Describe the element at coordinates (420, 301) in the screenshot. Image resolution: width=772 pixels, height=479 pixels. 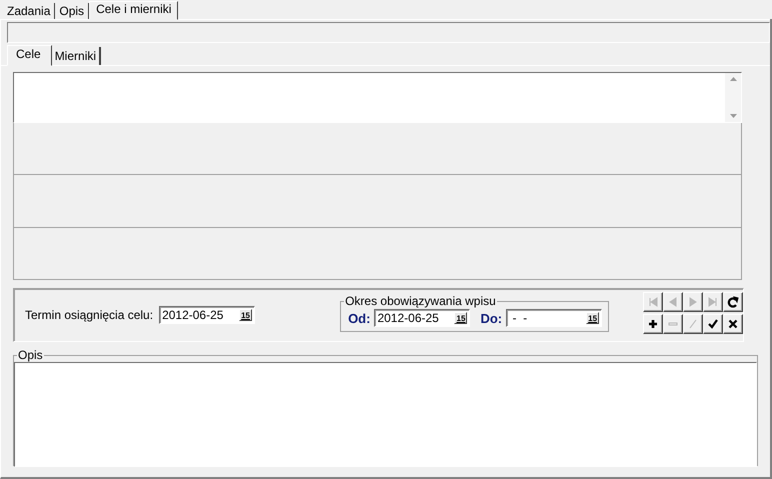
I see `validity-title: Okres obowiązywania wpisu` at that location.